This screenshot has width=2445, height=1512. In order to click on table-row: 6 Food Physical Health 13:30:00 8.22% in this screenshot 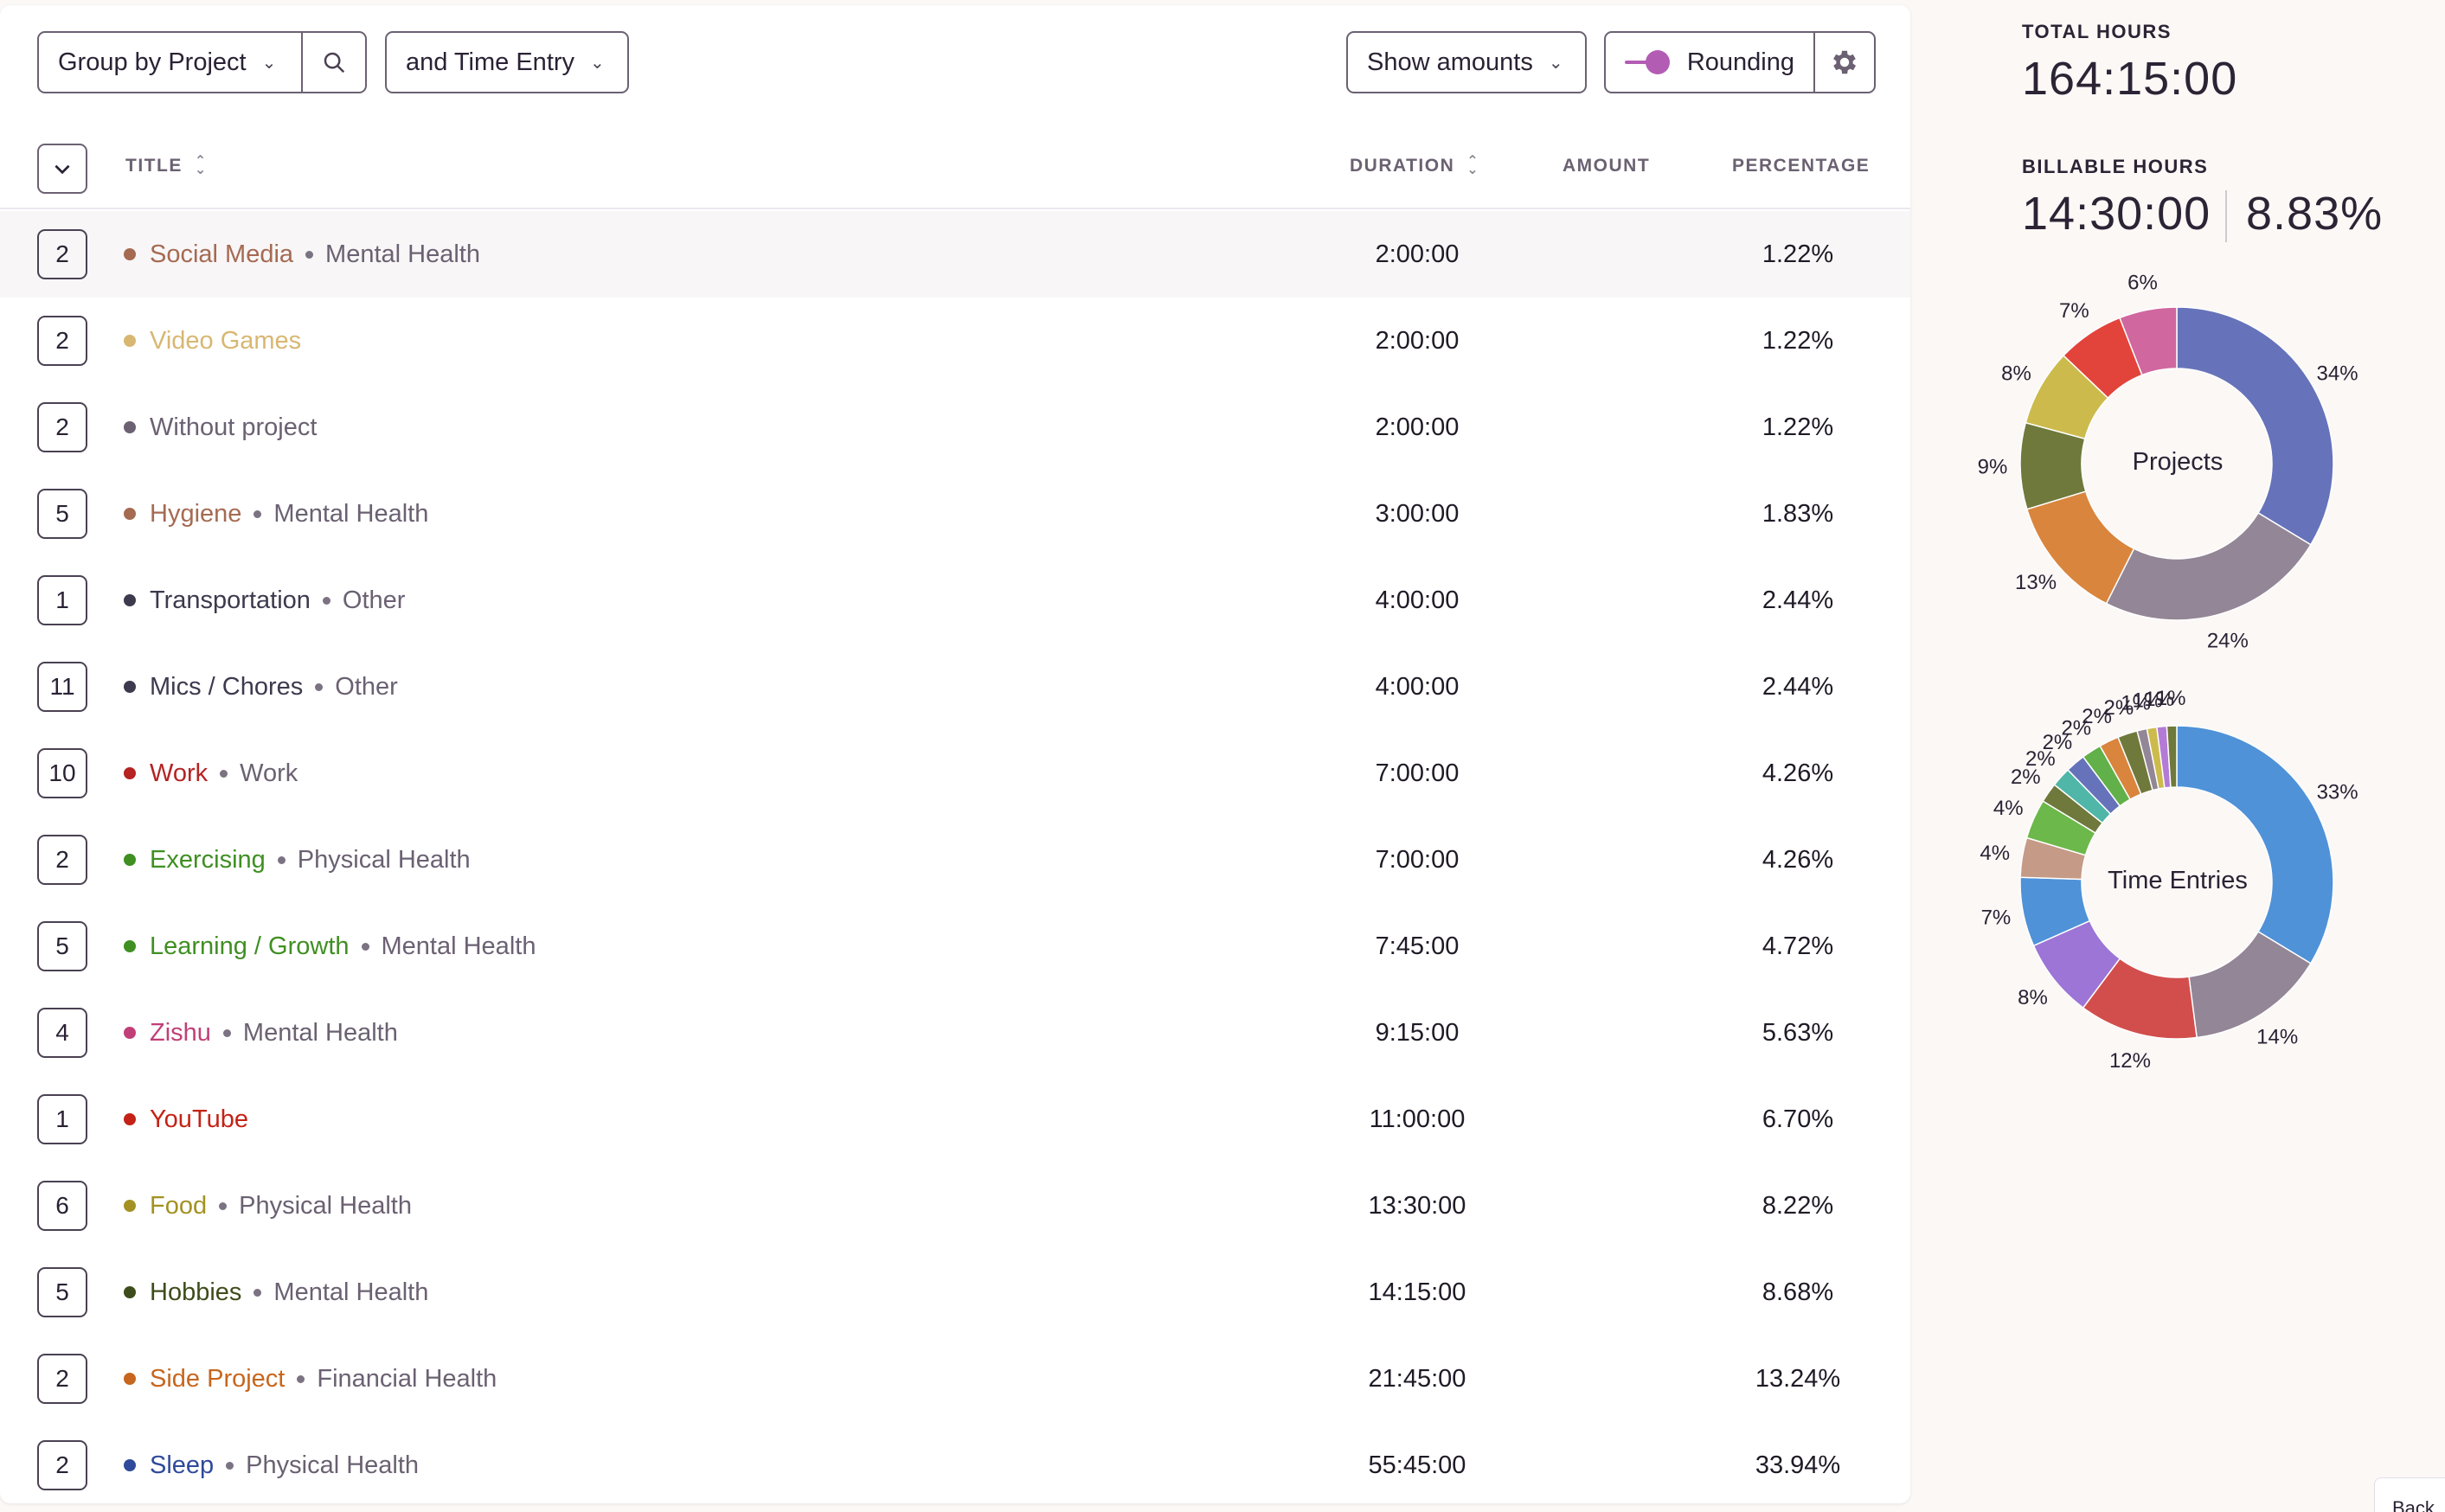, I will do `click(955, 1206)`.